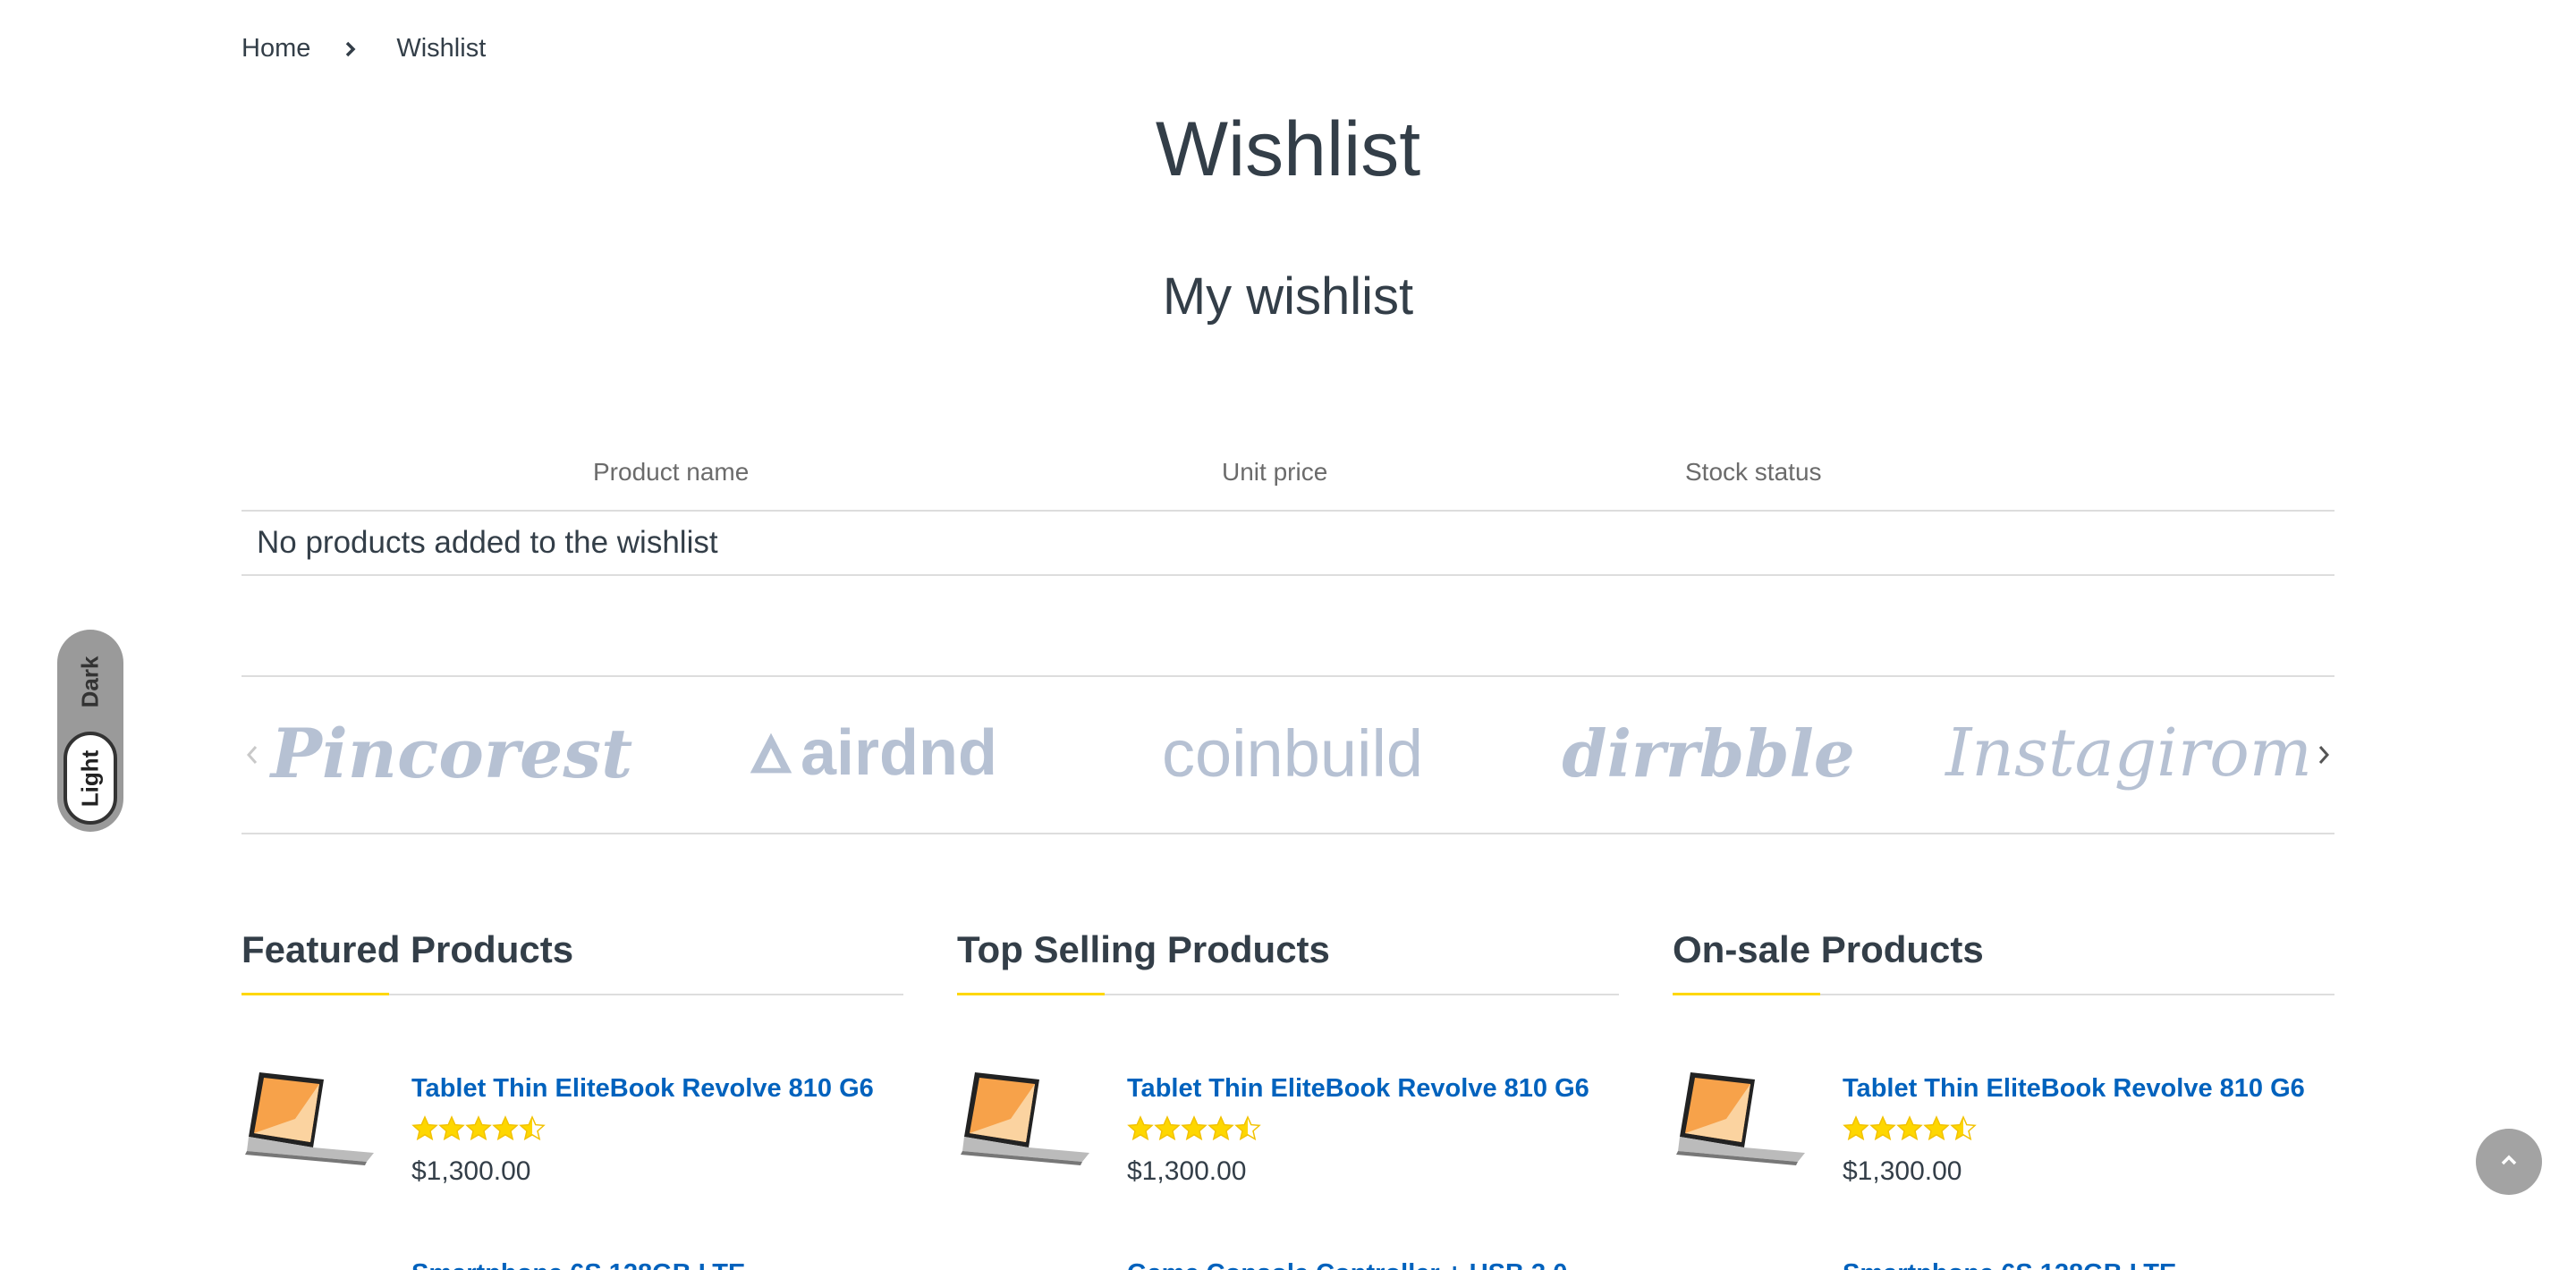  I want to click on page-title: Wishlist, so click(1288, 149).